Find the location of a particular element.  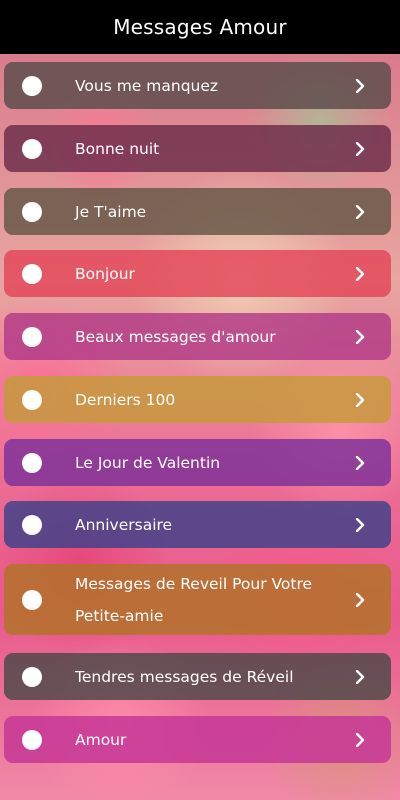

page-title: Messages Amour is located at coordinates (200, 27).